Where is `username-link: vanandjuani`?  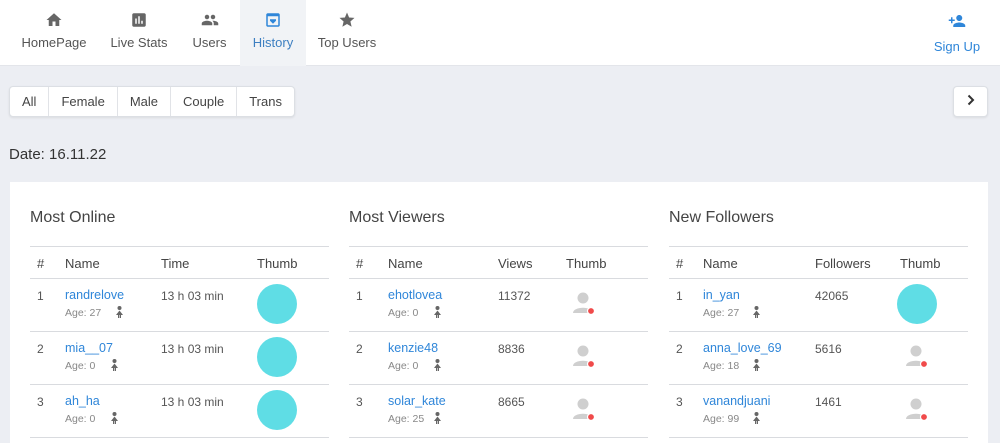
username-link: vanandjuani is located at coordinates (736, 401).